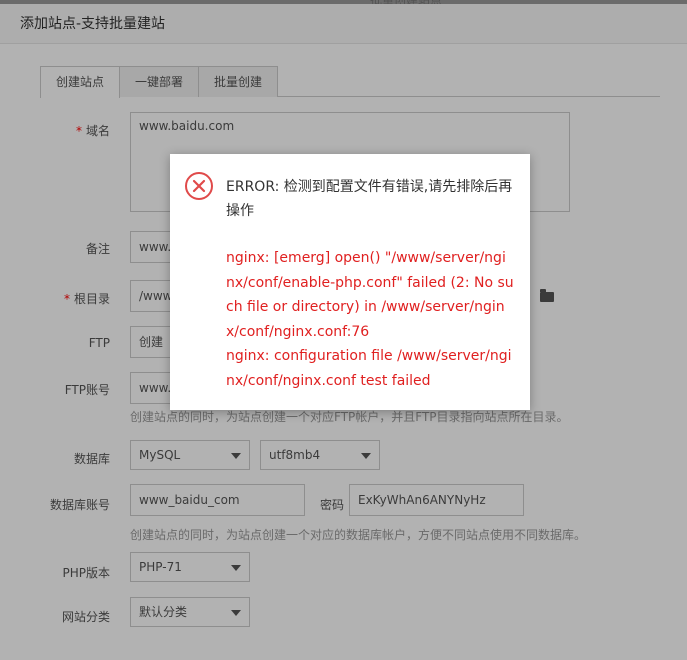  I want to click on error-heading: ERROR: 检测到配置文件有错误,请先排除后再操作, so click(369, 199).